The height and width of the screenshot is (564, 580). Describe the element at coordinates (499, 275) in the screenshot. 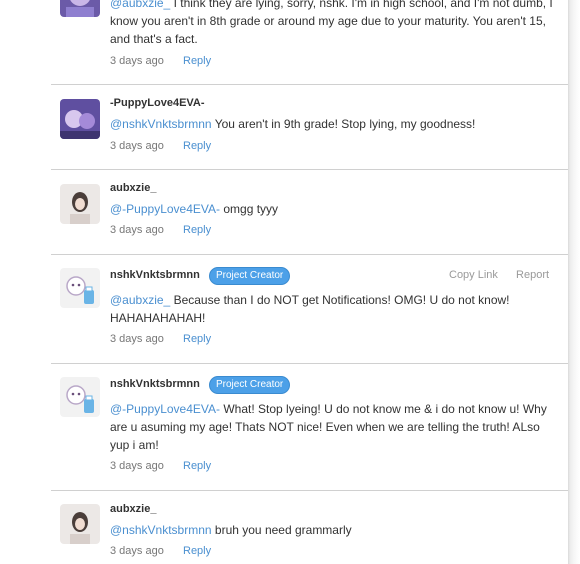

I see `comment-actions: Copy Link Report` at that location.